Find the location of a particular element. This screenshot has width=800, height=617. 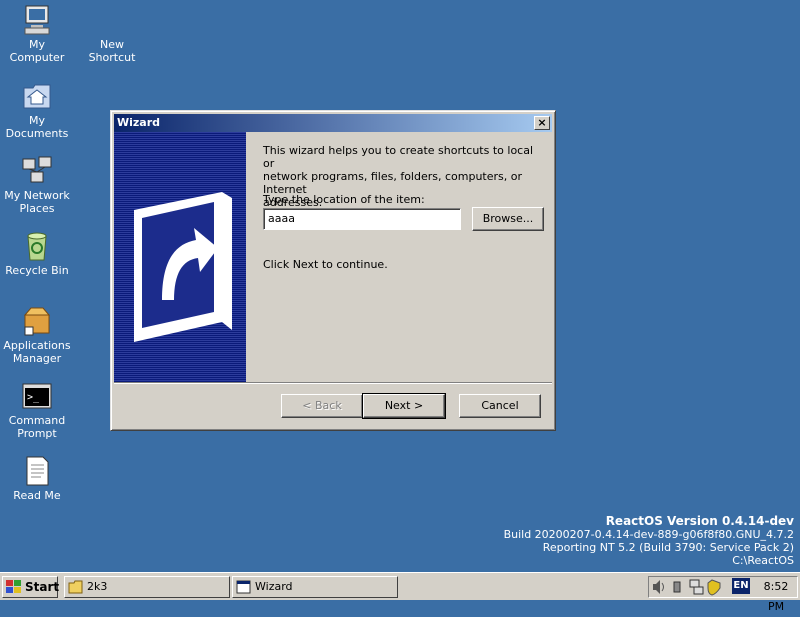

desktop-icon-read-me: Read Me is located at coordinates (37, 478).